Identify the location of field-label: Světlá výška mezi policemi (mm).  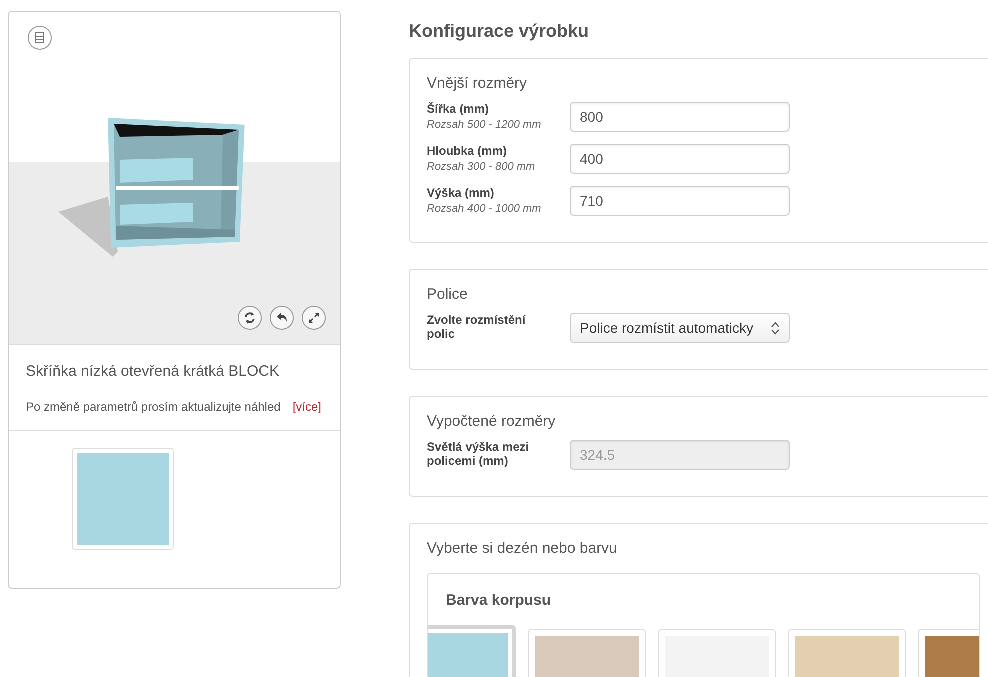
(478, 454).